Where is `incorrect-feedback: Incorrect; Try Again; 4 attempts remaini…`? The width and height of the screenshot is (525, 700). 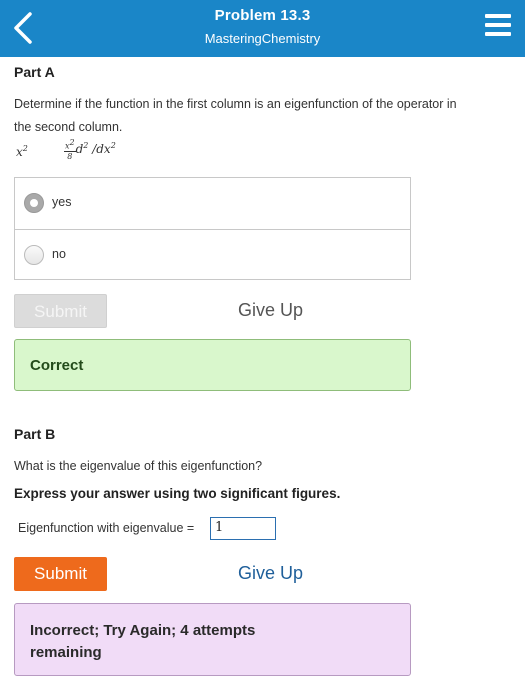
incorrect-feedback: Incorrect; Try Again; 4 attempts remaini… is located at coordinates (212, 639).